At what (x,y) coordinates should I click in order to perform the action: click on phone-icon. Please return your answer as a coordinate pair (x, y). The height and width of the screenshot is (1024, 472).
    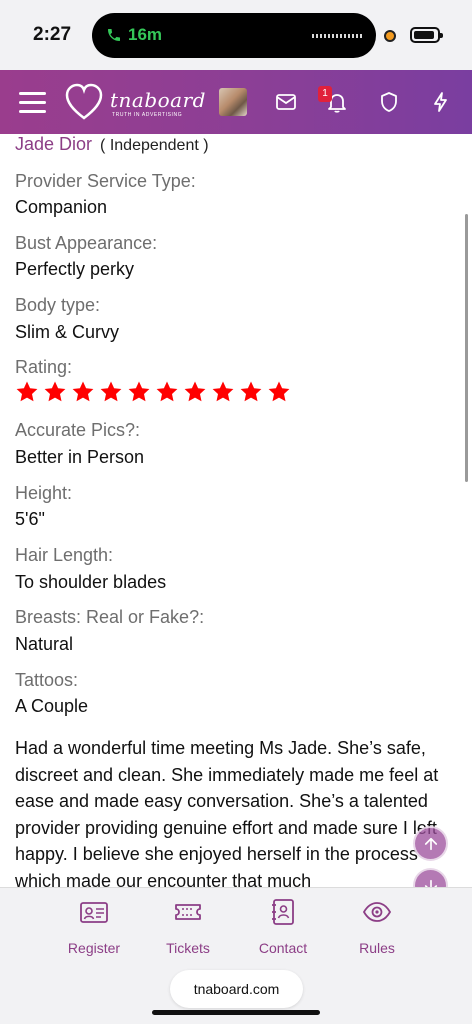
    Looking at the image, I should click on (114, 35).